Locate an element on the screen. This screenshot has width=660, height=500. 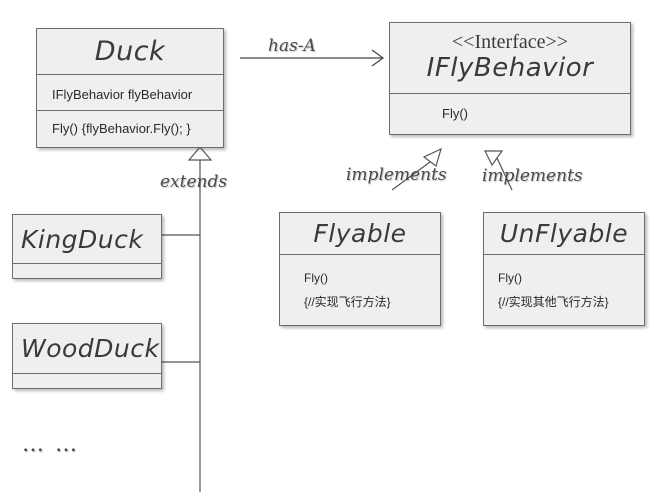
unflyable-class: UnFlyable Fly() {//实现其他飞行方法} is located at coordinates (564, 269).